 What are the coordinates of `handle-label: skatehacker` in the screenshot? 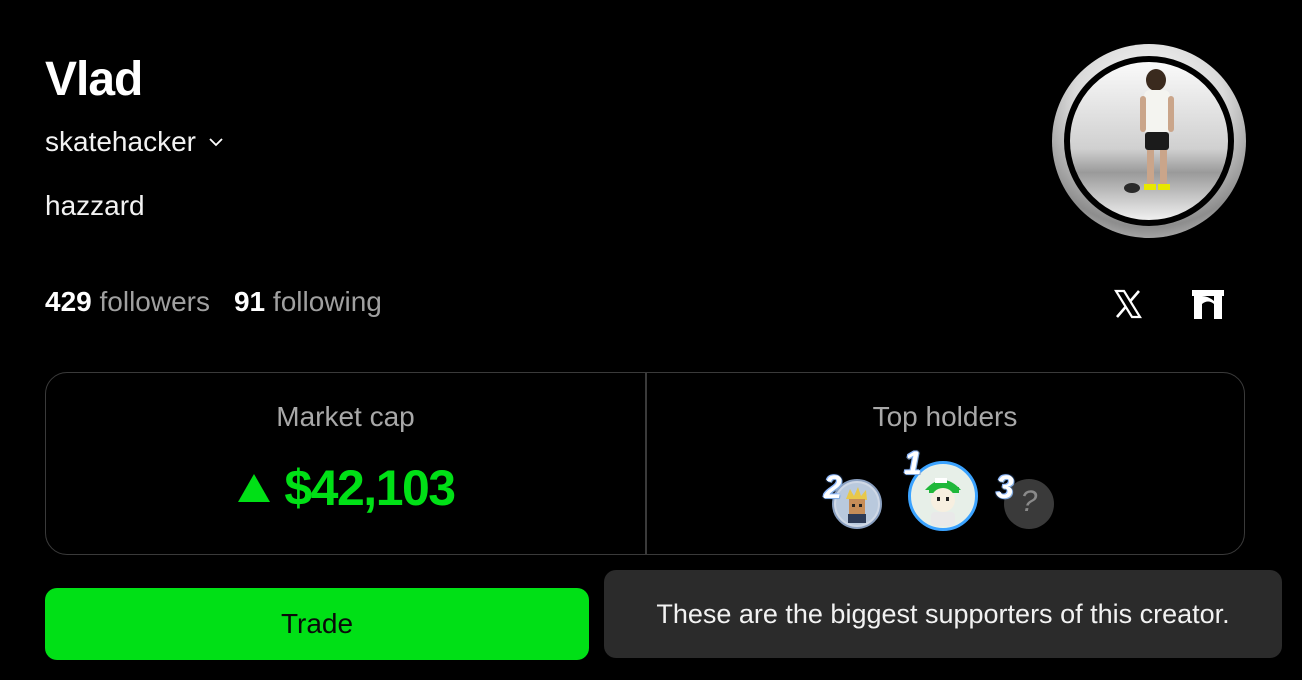 It's located at (120, 141).